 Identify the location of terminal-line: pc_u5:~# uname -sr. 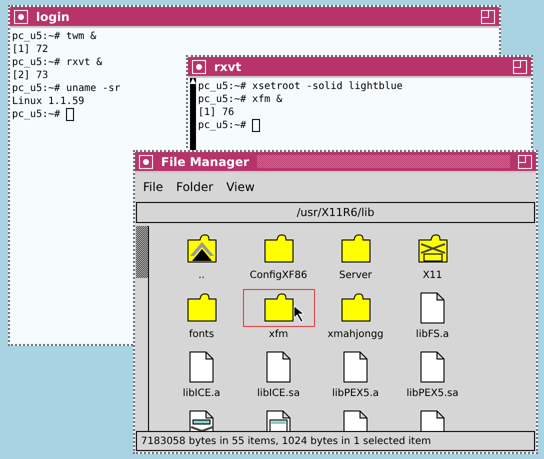
(66, 88).